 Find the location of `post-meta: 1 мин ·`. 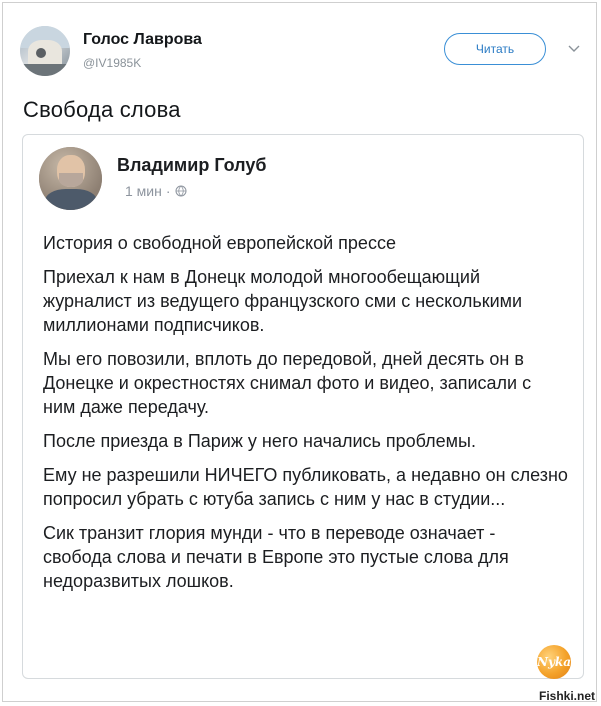

post-meta: 1 мин · is located at coordinates (156, 191).